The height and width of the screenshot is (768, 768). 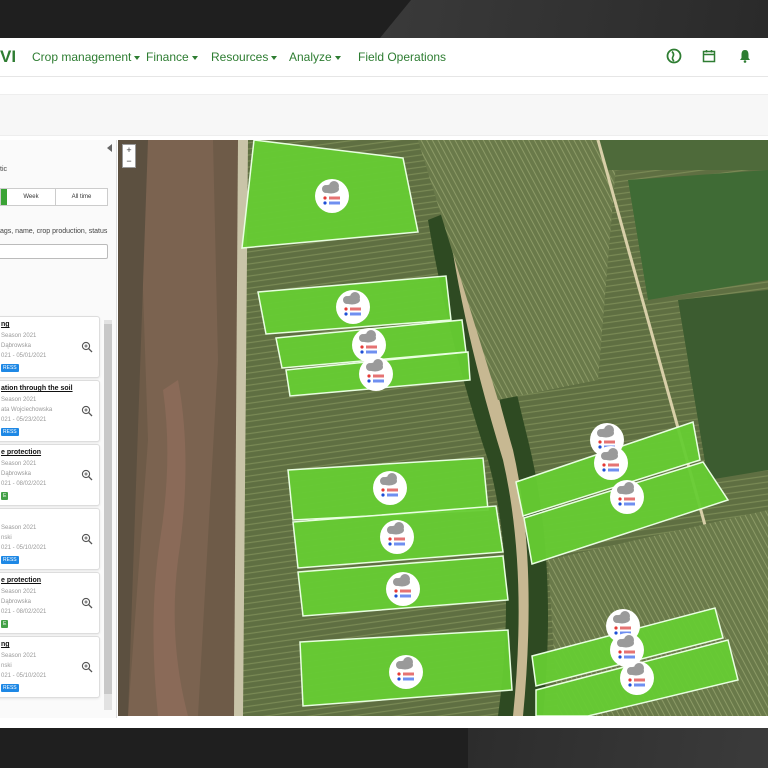 What do you see at coordinates (674, 56) in the screenshot?
I see `globe-icon` at bounding box center [674, 56].